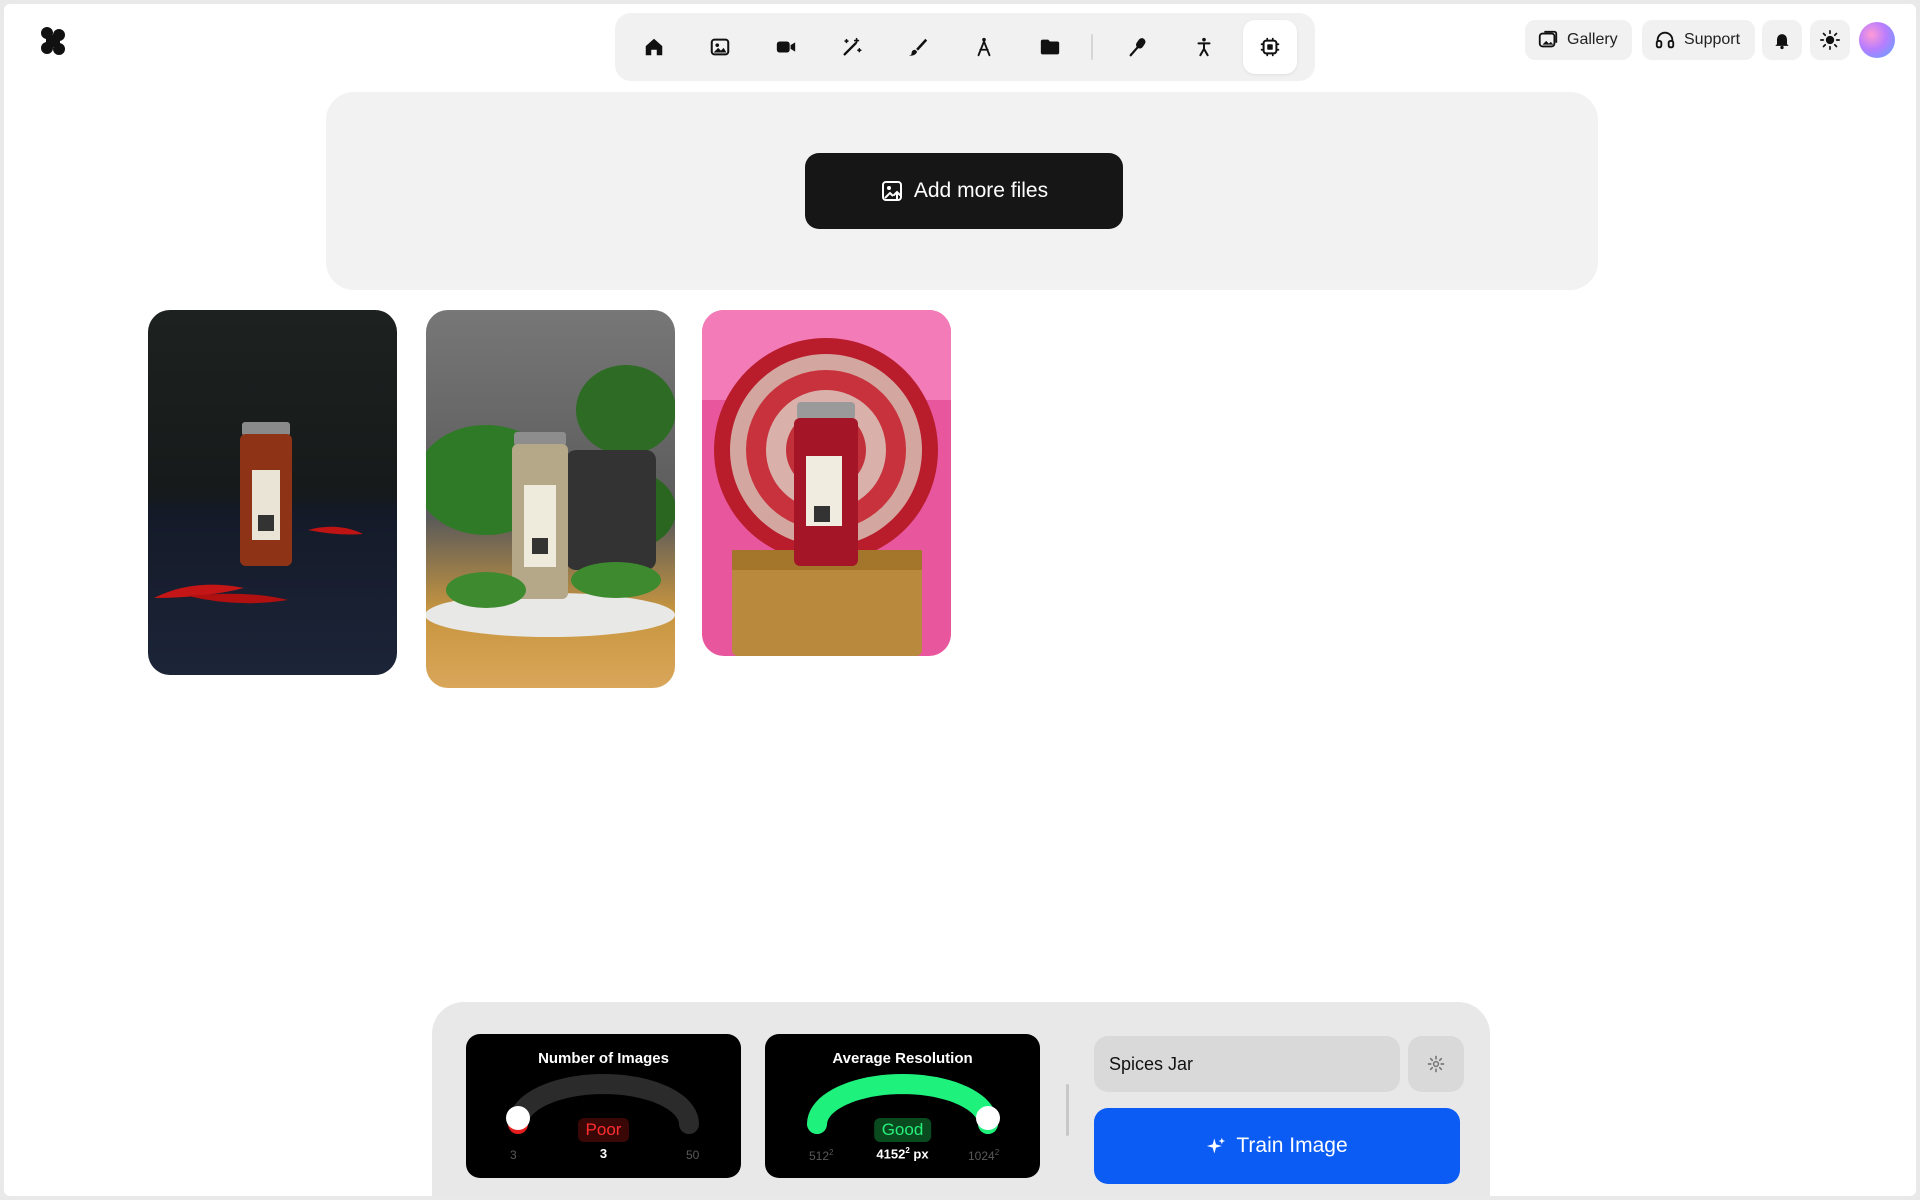 The height and width of the screenshot is (1200, 1920). I want to click on microphone-icon, so click(1137, 47).